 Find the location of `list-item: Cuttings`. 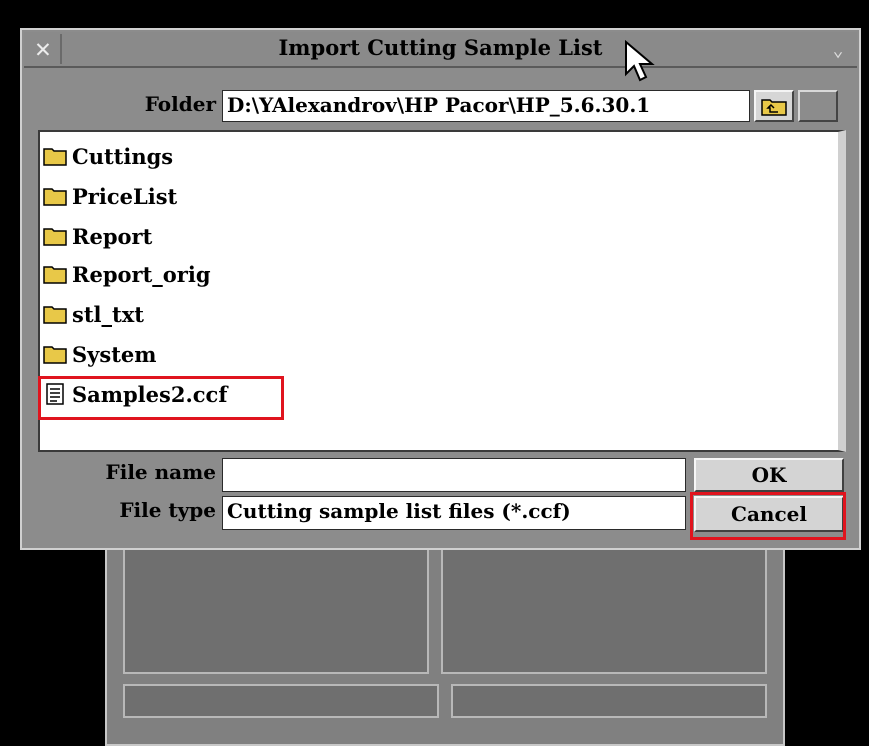

list-item: Cuttings is located at coordinates (107, 156).